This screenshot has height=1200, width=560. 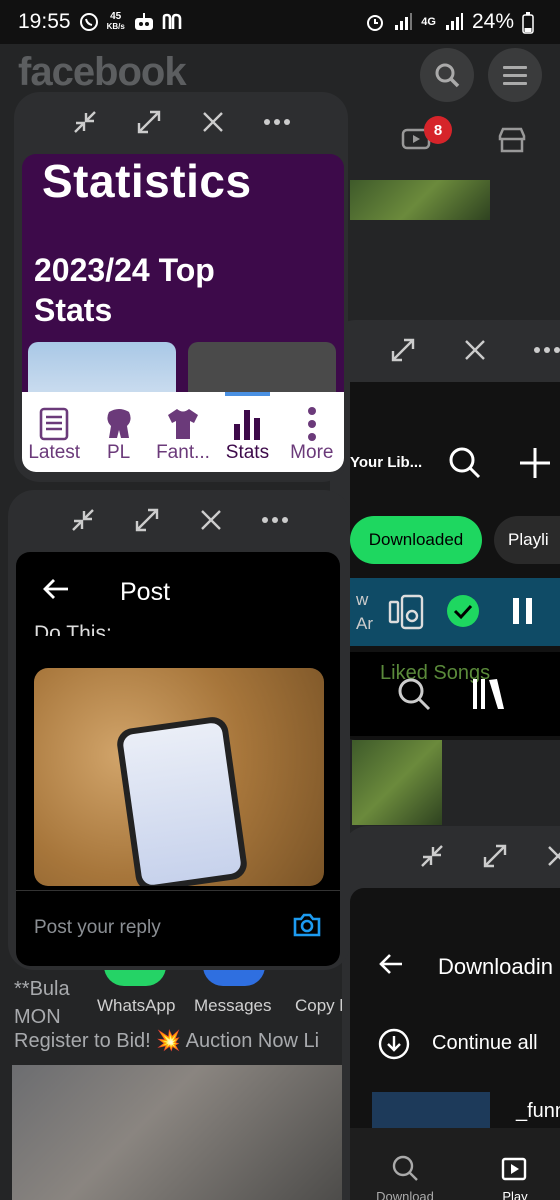 I want to click on news-icon, so click(x=54, y=424).